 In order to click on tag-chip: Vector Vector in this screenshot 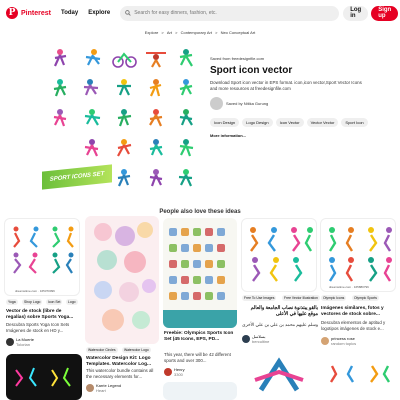, I will do `click(322, 122)`.